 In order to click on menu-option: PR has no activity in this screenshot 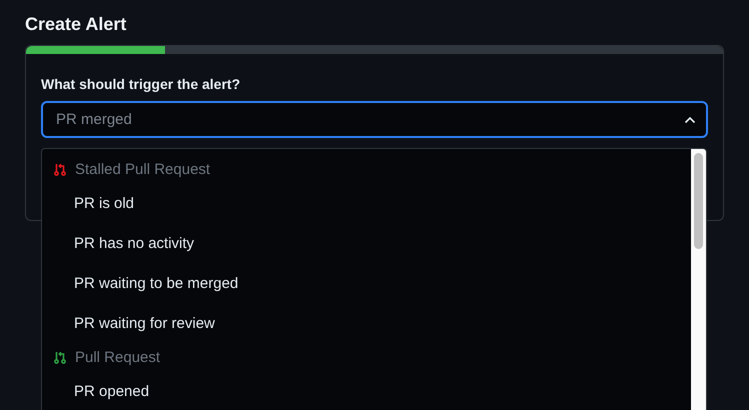, I will do `click(366, 243)`.